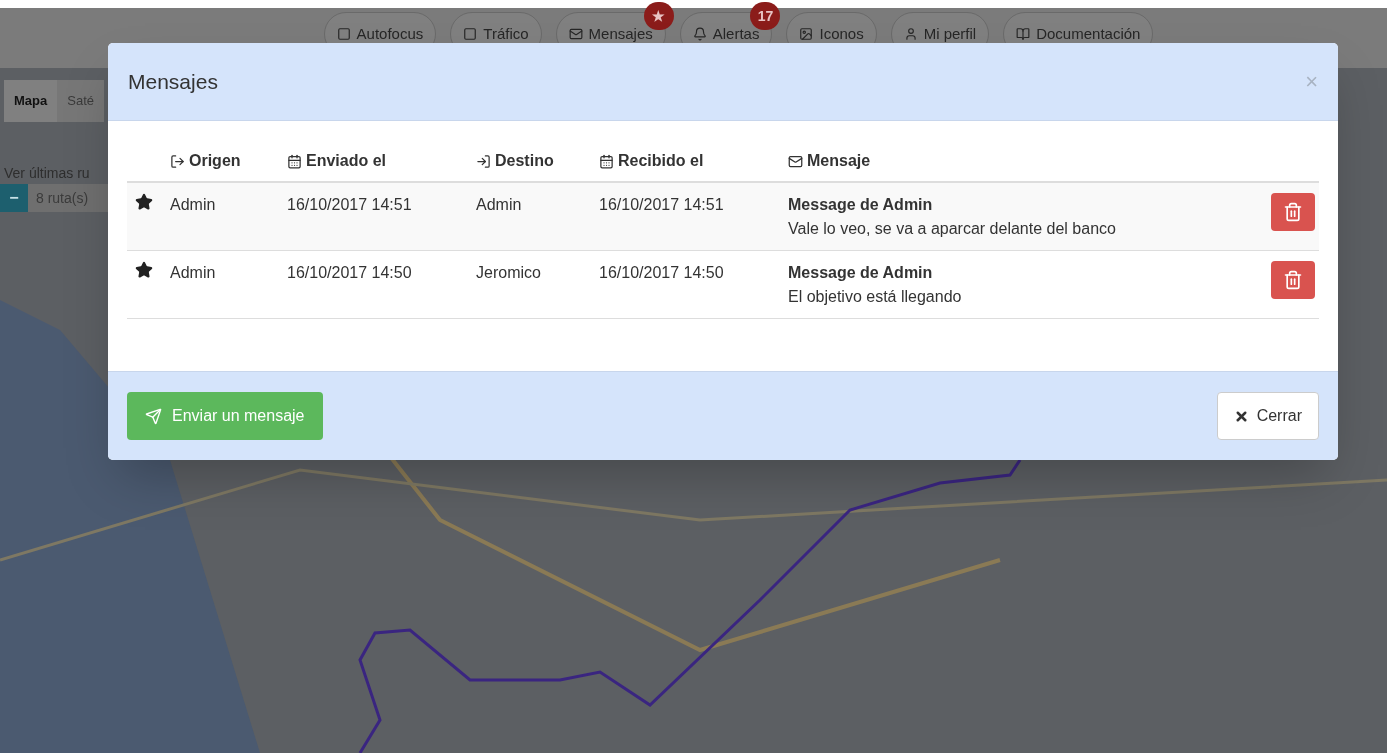 This screenshot has width=1387, height=753. What do you see at coordinates (1023, 34) in the screenshot?
I see `book-icon` at bounding box center [1023, 34].